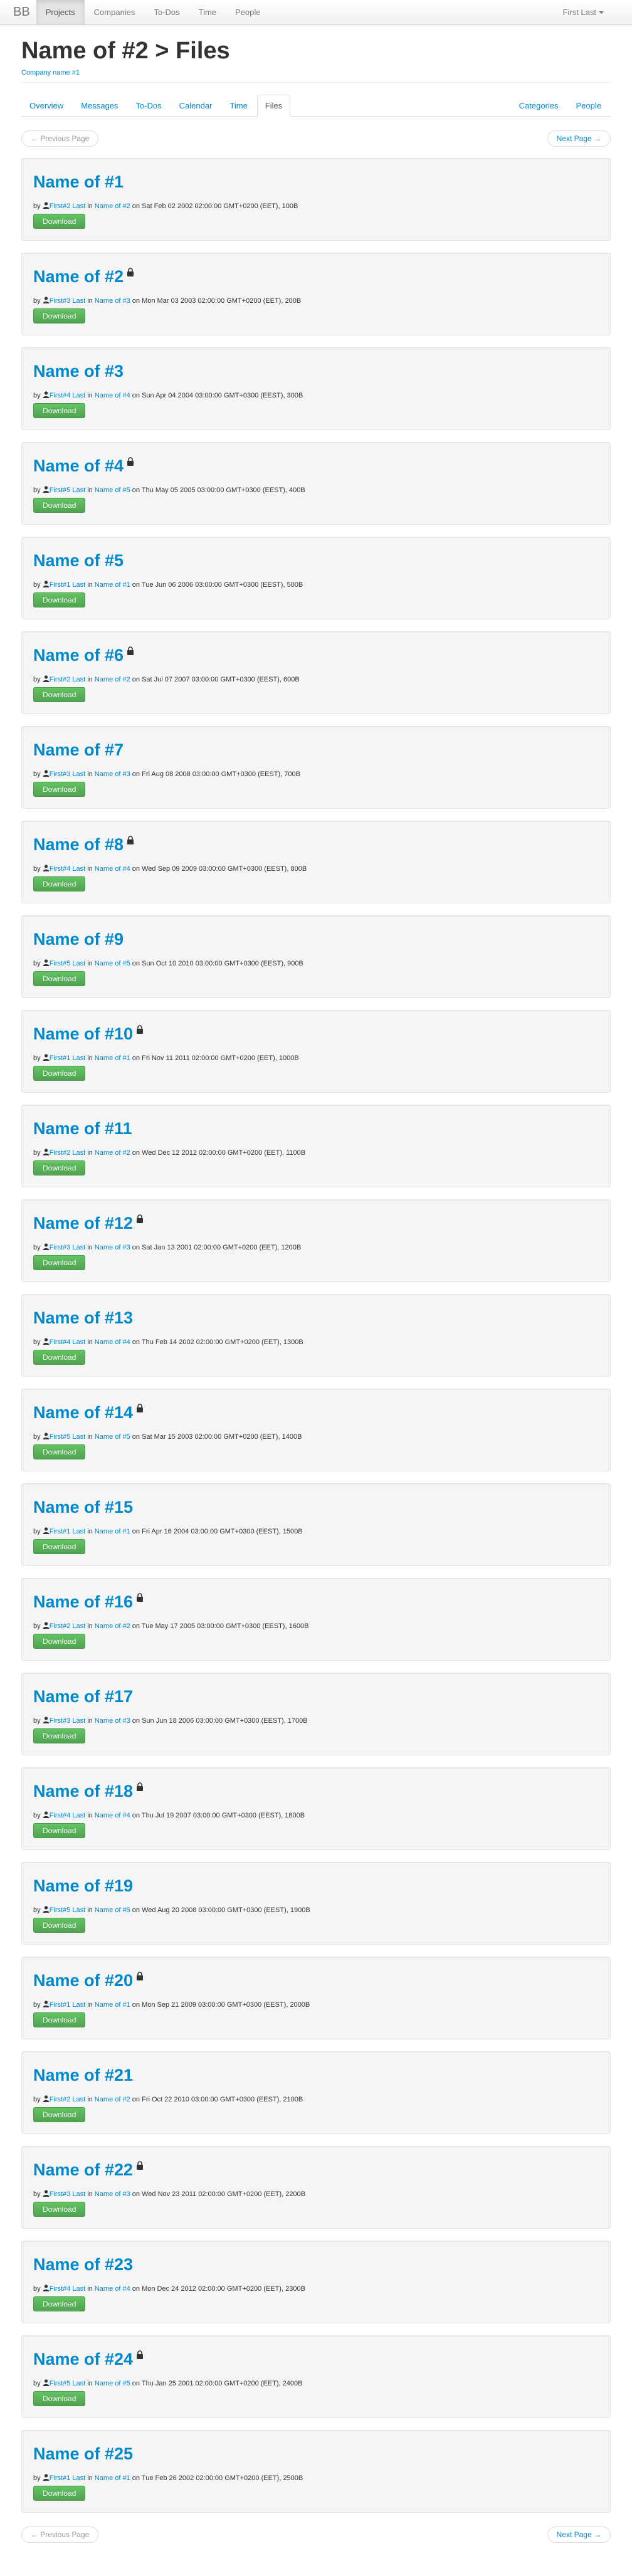 The height and width of the screenshot is (2576, 632). Describe the element at coordinates (83, 2264) in the screenshot. I see `file-title-link: Name of #23` at that location.